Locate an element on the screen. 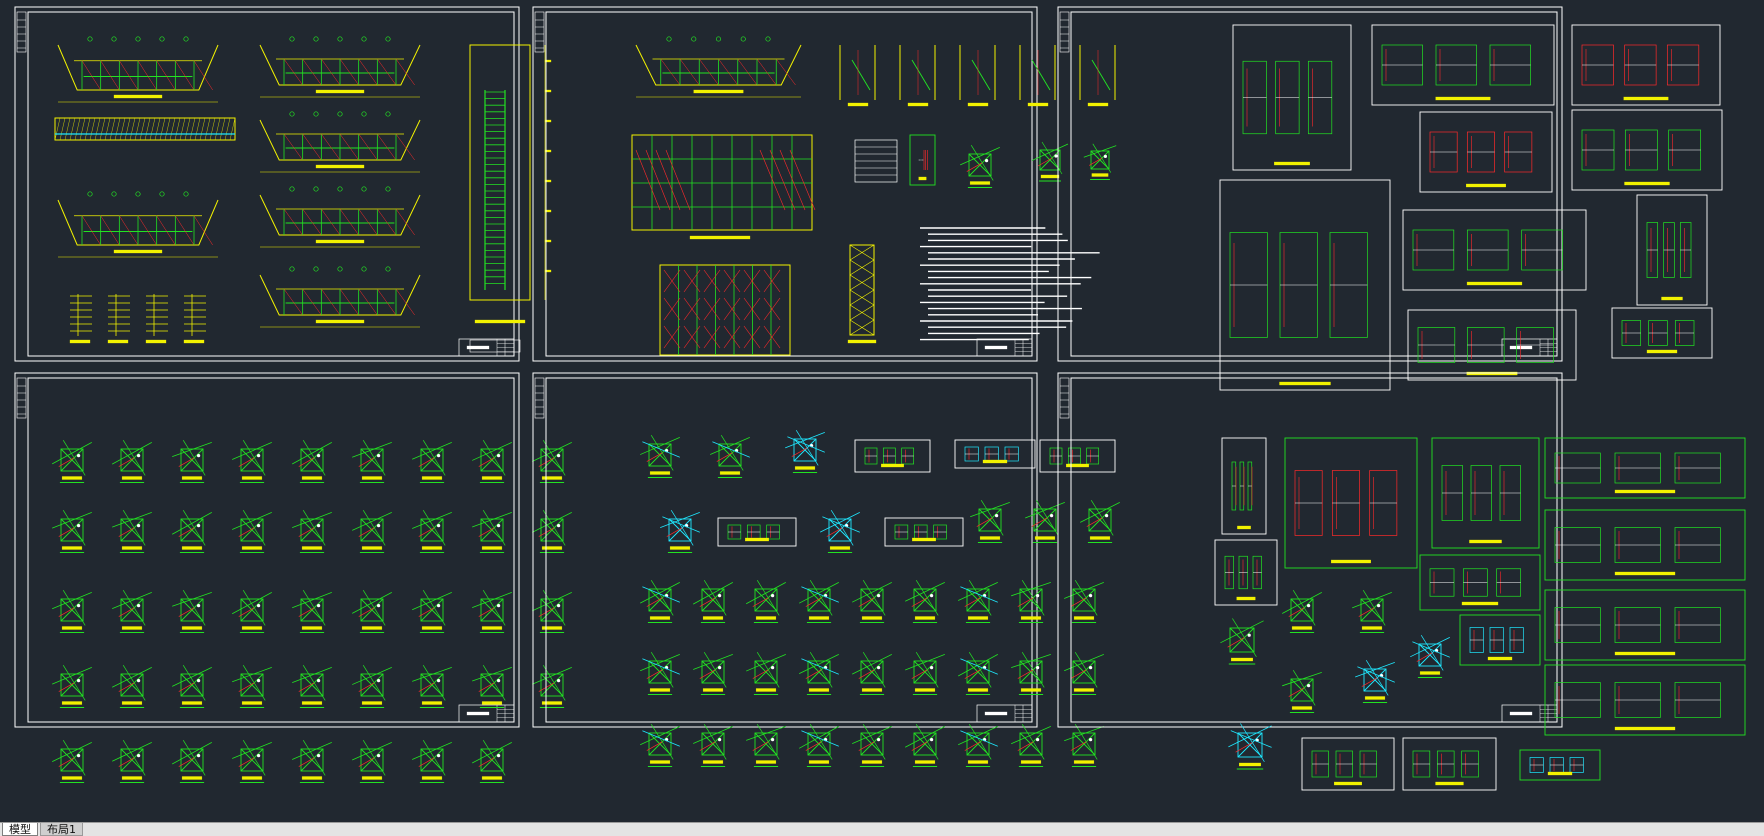  layout-tab-bar: 模型 布局1 is located at coordinates (882, 829).